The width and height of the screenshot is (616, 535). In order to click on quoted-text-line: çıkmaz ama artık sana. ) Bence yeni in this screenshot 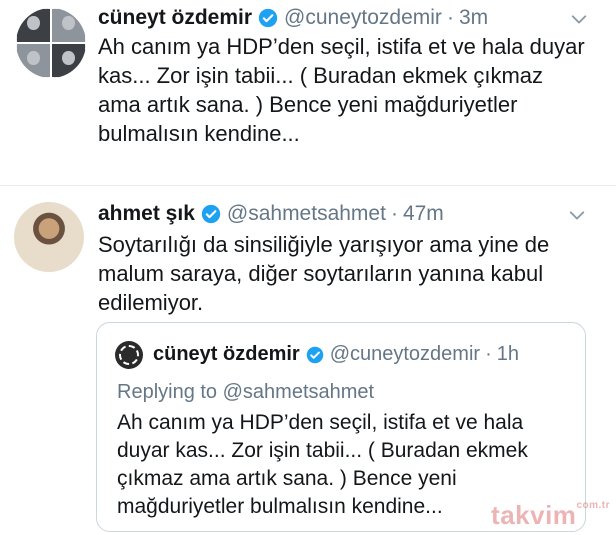, I will do `click(287, 478)`.